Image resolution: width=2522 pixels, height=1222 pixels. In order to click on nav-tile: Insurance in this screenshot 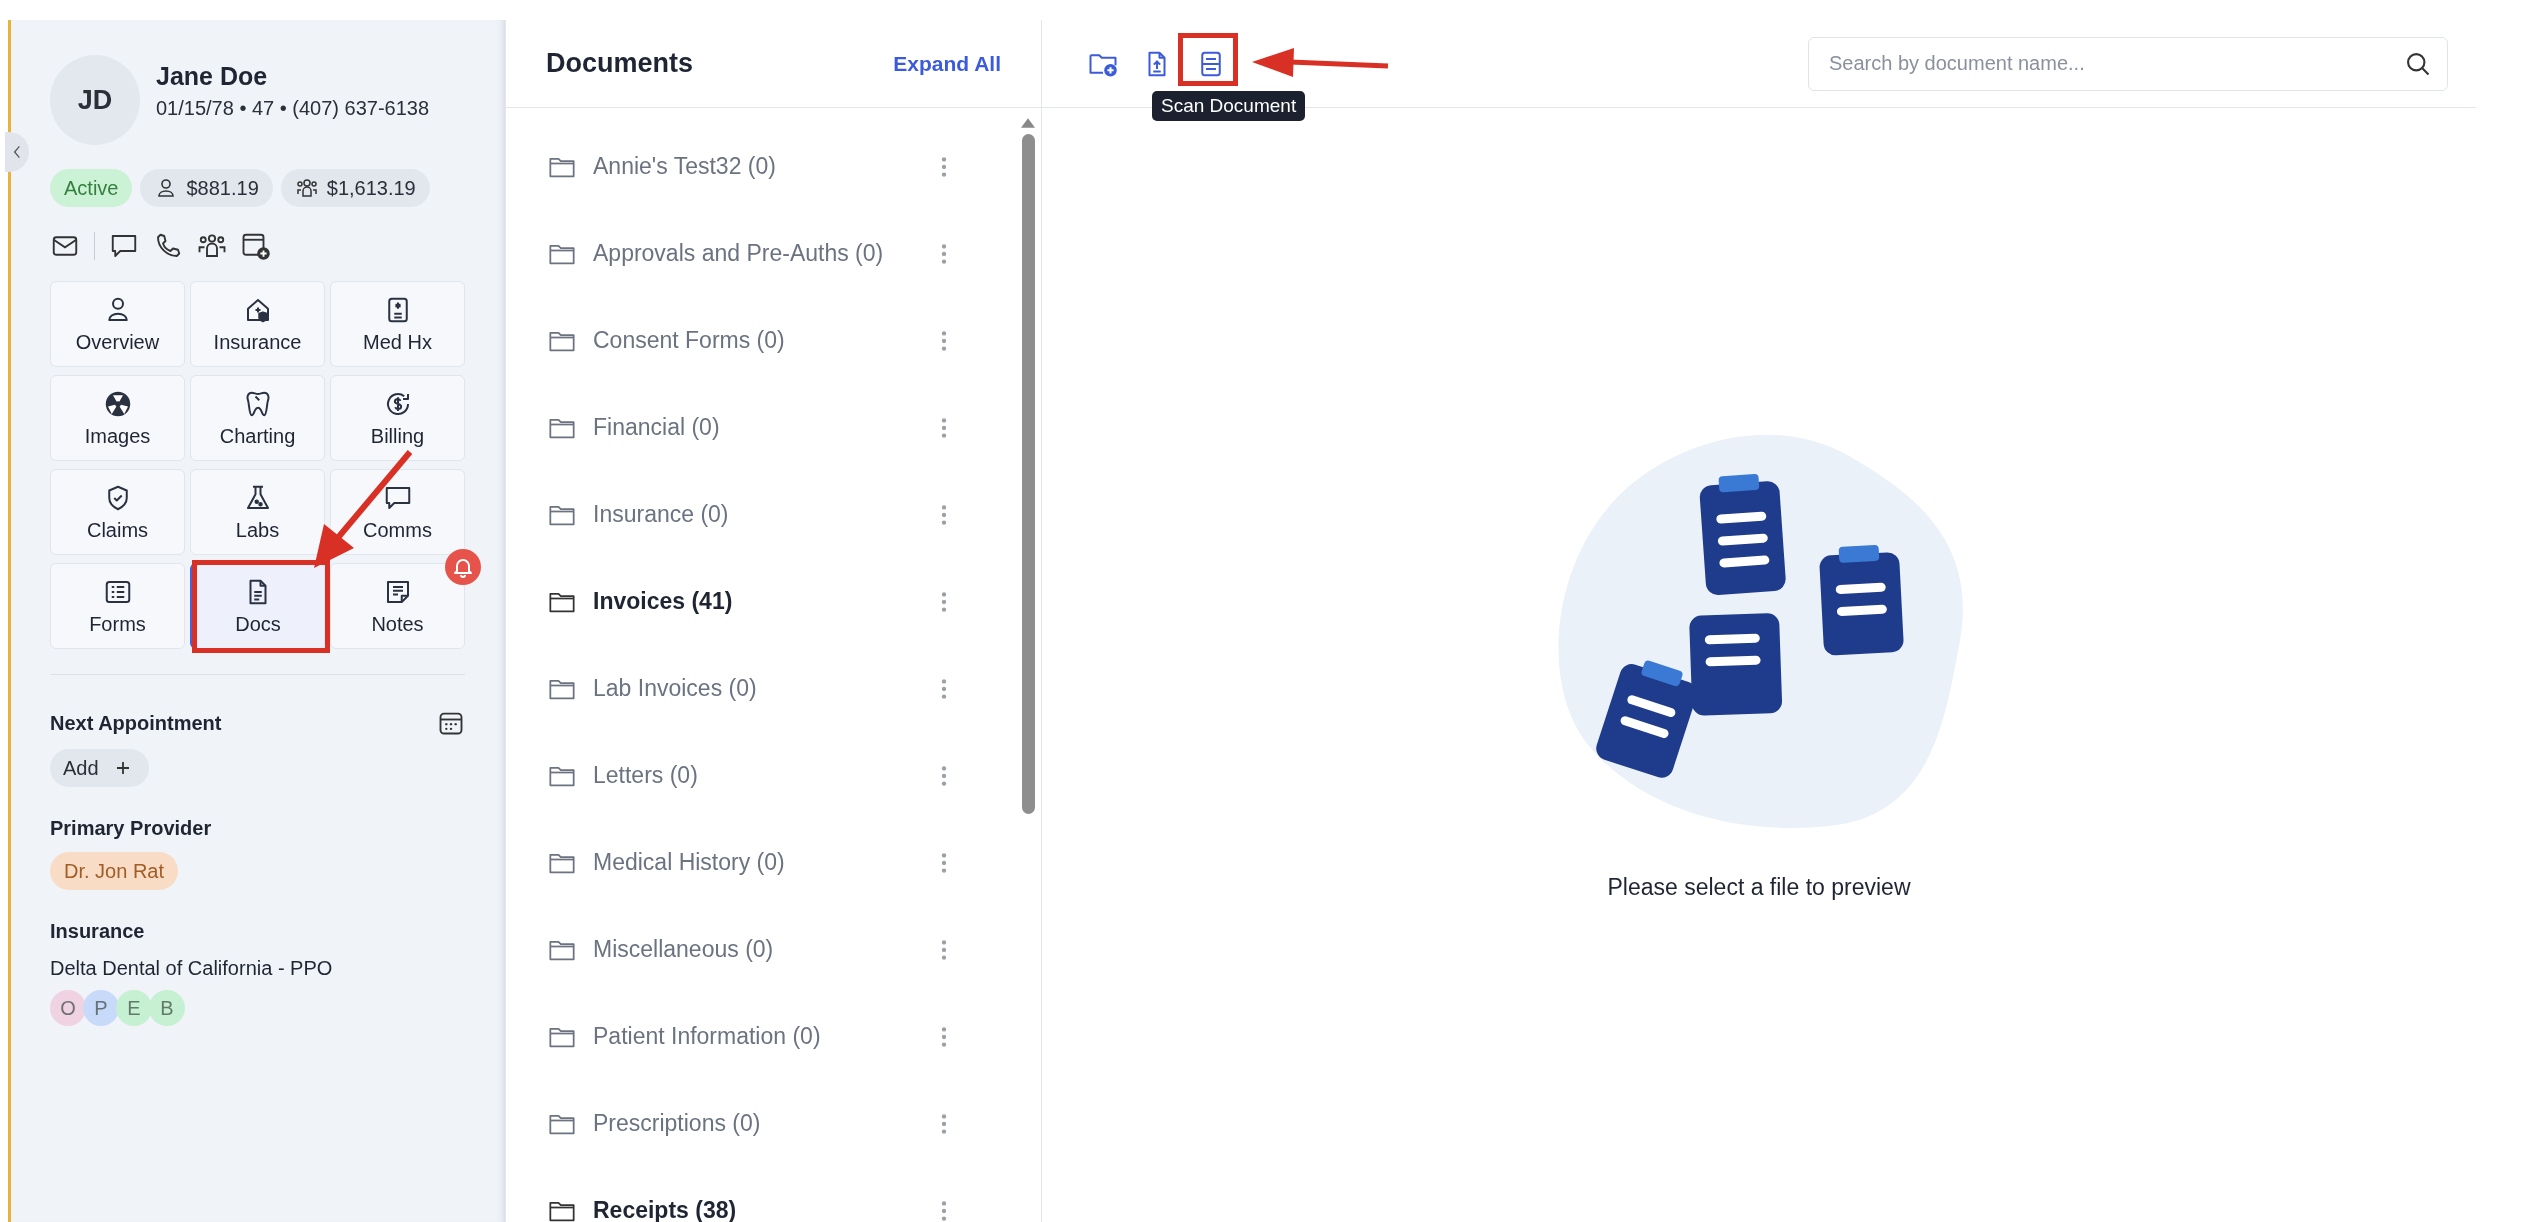, I will do `click(257, 324)`.